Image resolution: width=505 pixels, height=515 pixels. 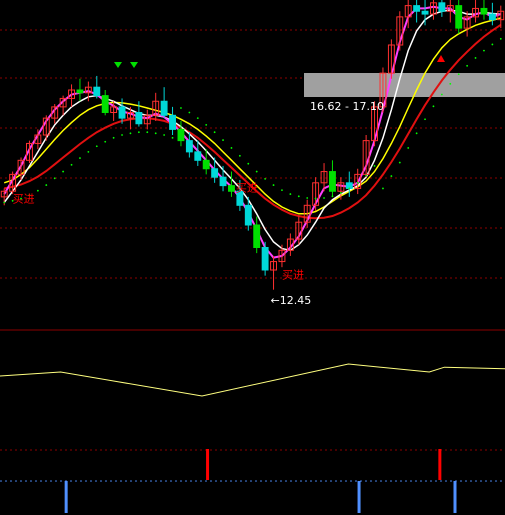 What do you see at coordinates (291, 300) in the screenshot?
I see `low-price-label: ←12.45` at bounding box center [291, 300].